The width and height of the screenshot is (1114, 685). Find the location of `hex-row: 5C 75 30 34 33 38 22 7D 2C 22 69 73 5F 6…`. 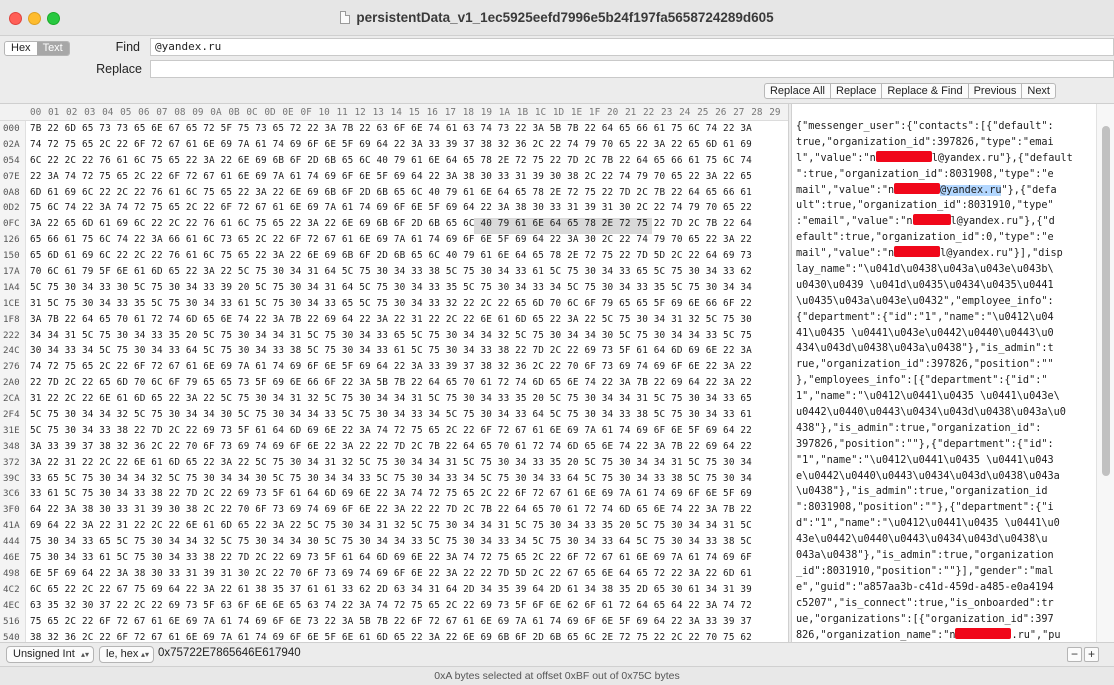

hex-row: 5C 75 30 34 33 38 22 7D 2C 22 69 73 5F 6… is located at coordinates (408, 431).